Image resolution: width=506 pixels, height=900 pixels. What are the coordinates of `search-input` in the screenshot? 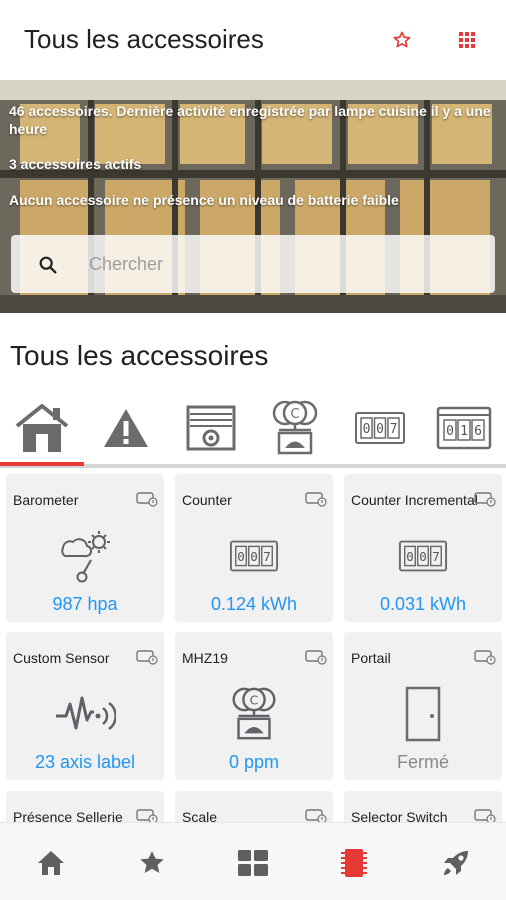 It's located at (284, 264).